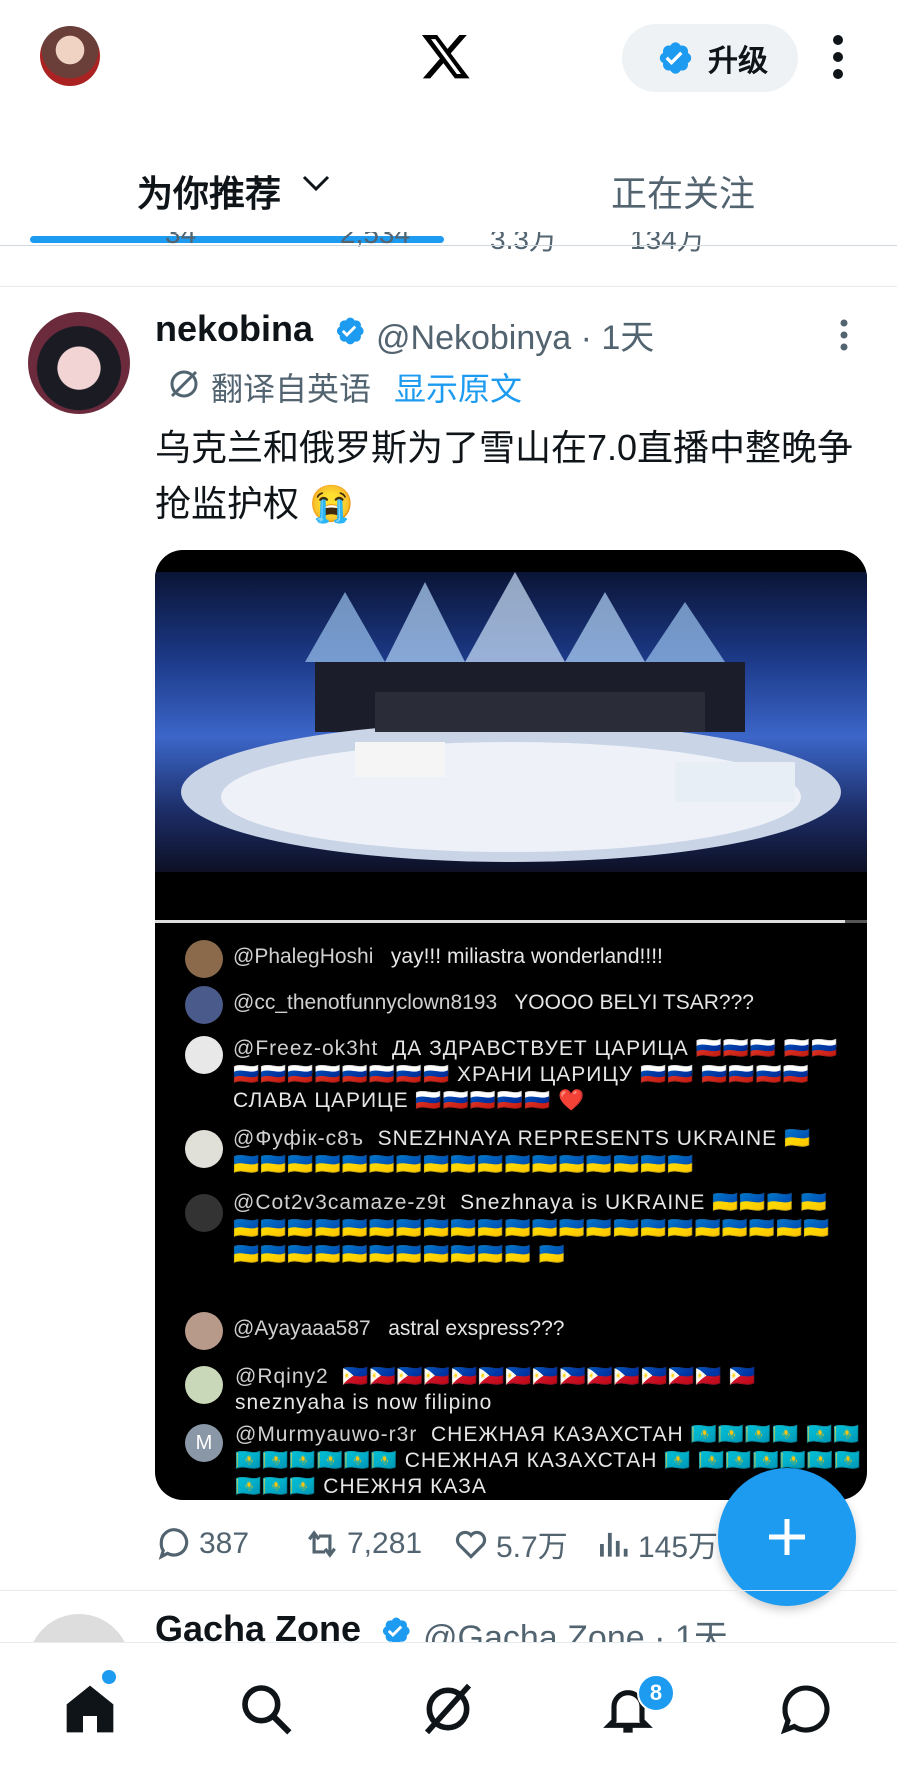 Image resolution: width=897 pixels, height=1771 pixels. I want to click on reply-button: 387, so click(202, 1544).